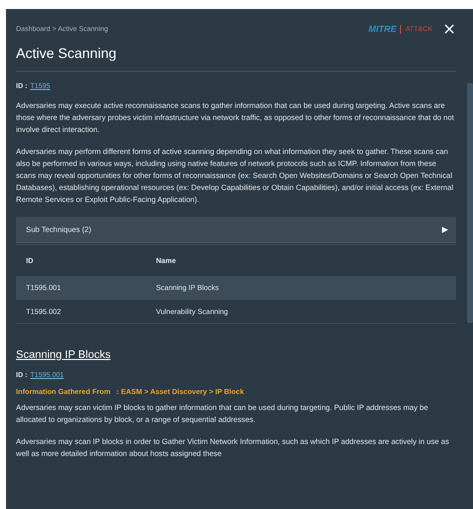  I want to click on section-title: Scanning IP Blocks, so click(64, 355).